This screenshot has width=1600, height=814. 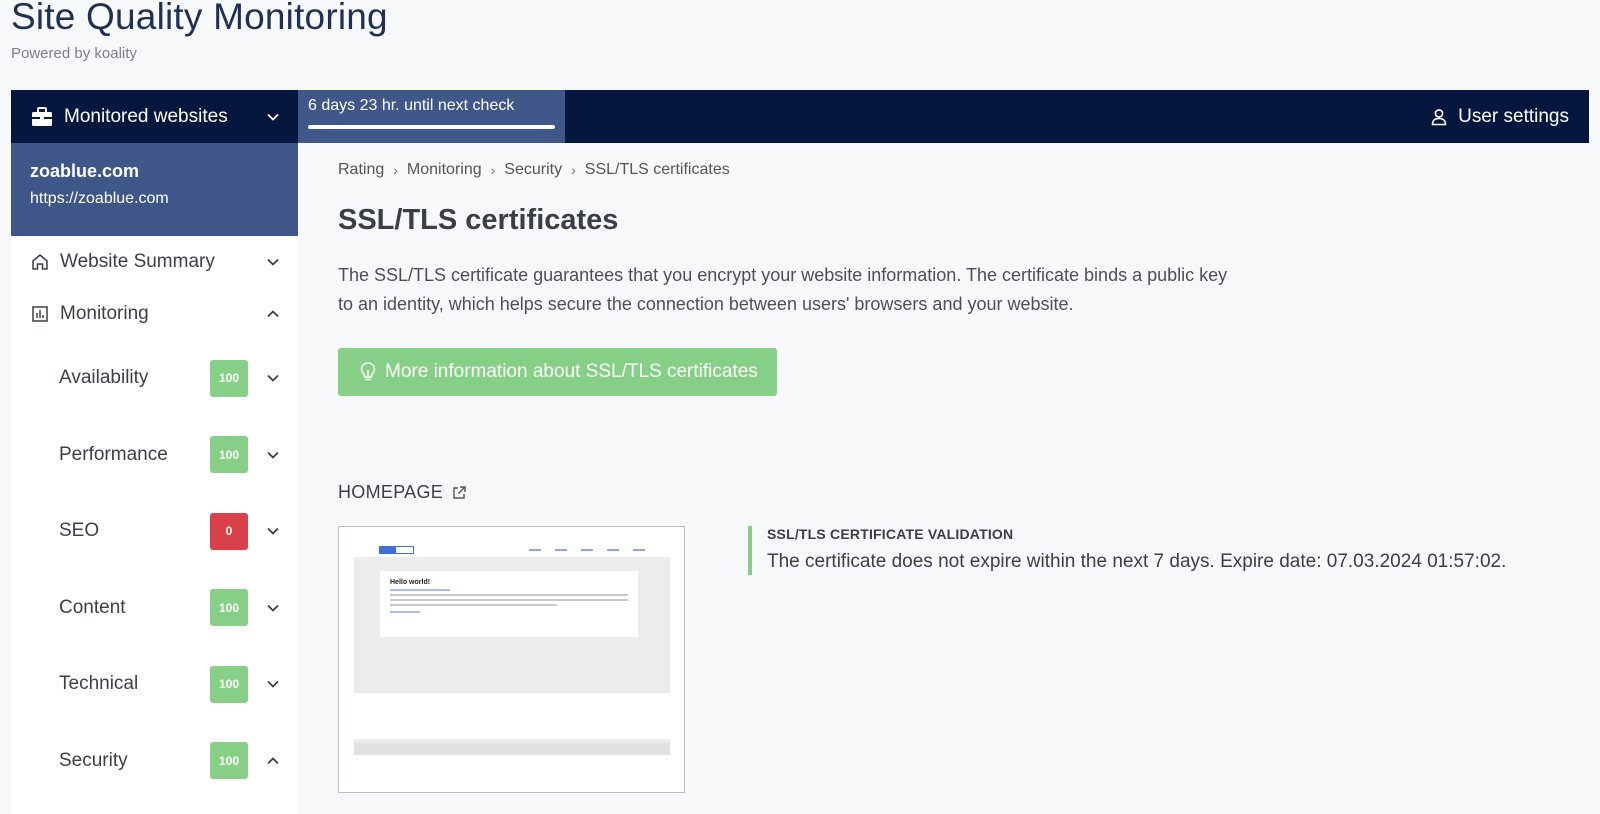 I want to click on briefcase-icon, so click(x=42, y=117).